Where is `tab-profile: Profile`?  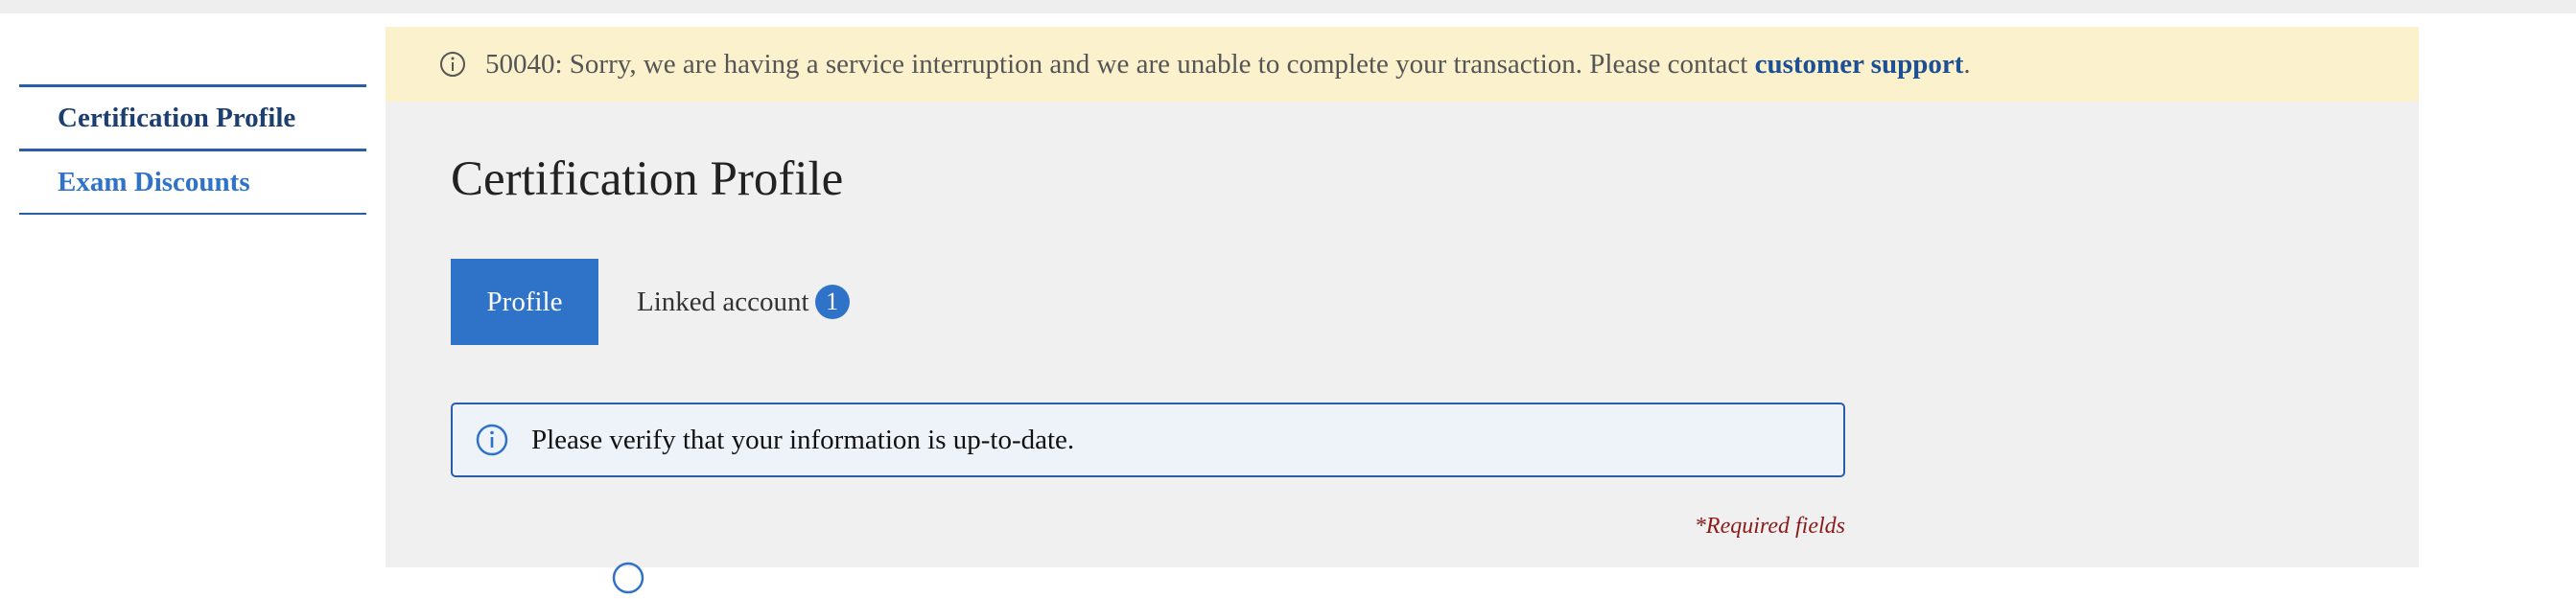
tab-profile: Profile is located at coordinates (524, 302).